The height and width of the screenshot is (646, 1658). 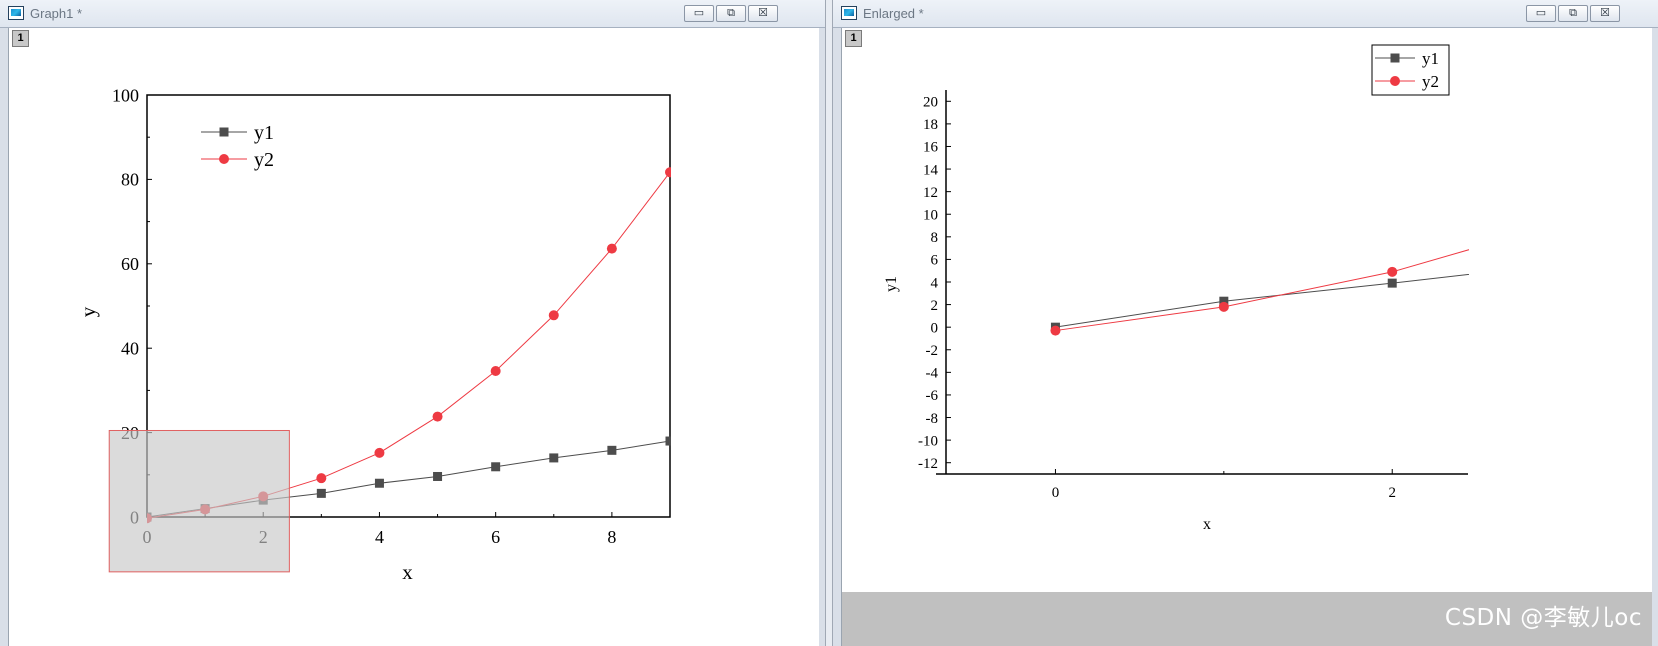 I want to click on window-splitter, so click(x=829, y=323).